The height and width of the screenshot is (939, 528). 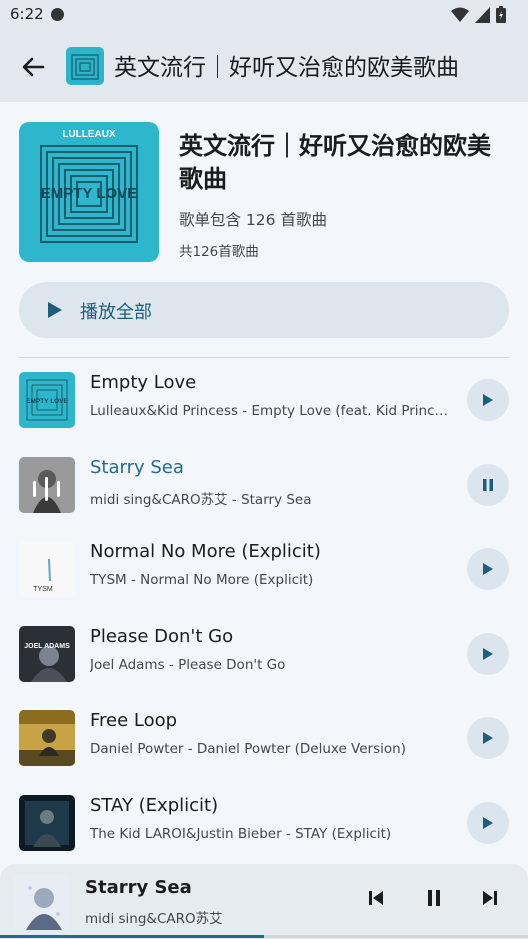 I want to click on song-cover: EMPTY LOVE, so click(x=47, y=400).